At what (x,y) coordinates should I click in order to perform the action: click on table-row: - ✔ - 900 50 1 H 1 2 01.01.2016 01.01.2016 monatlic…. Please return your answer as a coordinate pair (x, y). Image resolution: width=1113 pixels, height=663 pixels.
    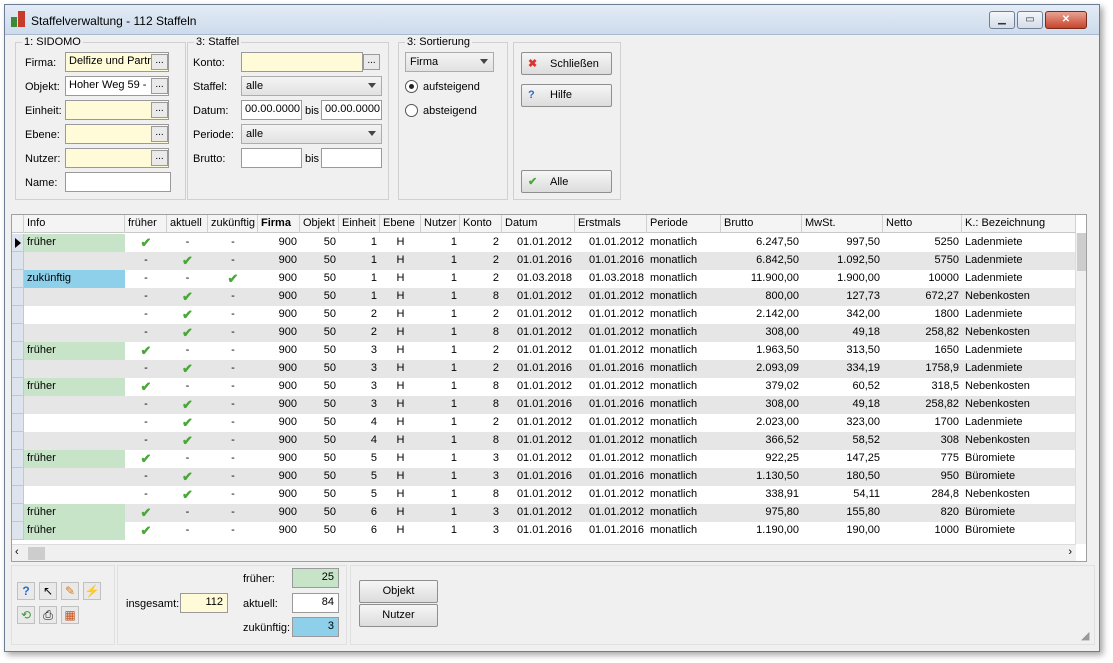
    Looking at the image, I should click on (544, 261).